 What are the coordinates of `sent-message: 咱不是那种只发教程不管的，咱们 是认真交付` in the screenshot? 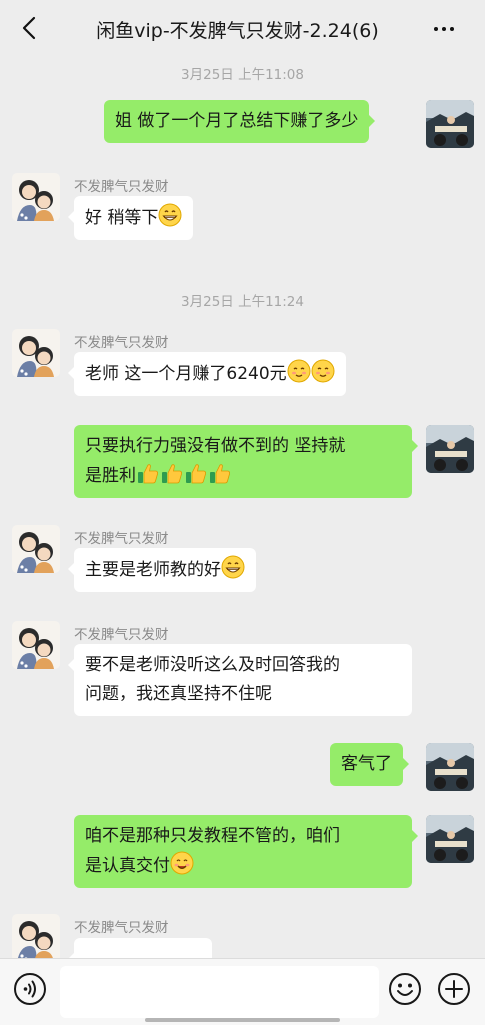 It's located at (246, 851).